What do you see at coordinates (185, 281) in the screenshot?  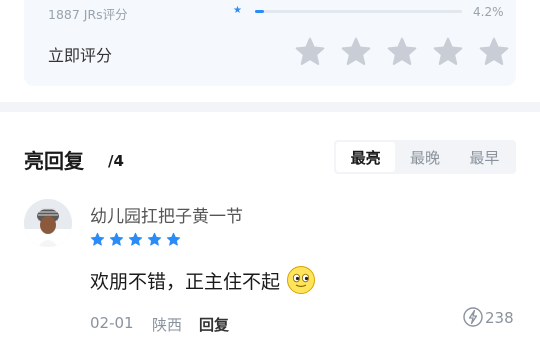 I see `reply-text: 欢朋不错，正主住不起` at bounding box center [185, 281].